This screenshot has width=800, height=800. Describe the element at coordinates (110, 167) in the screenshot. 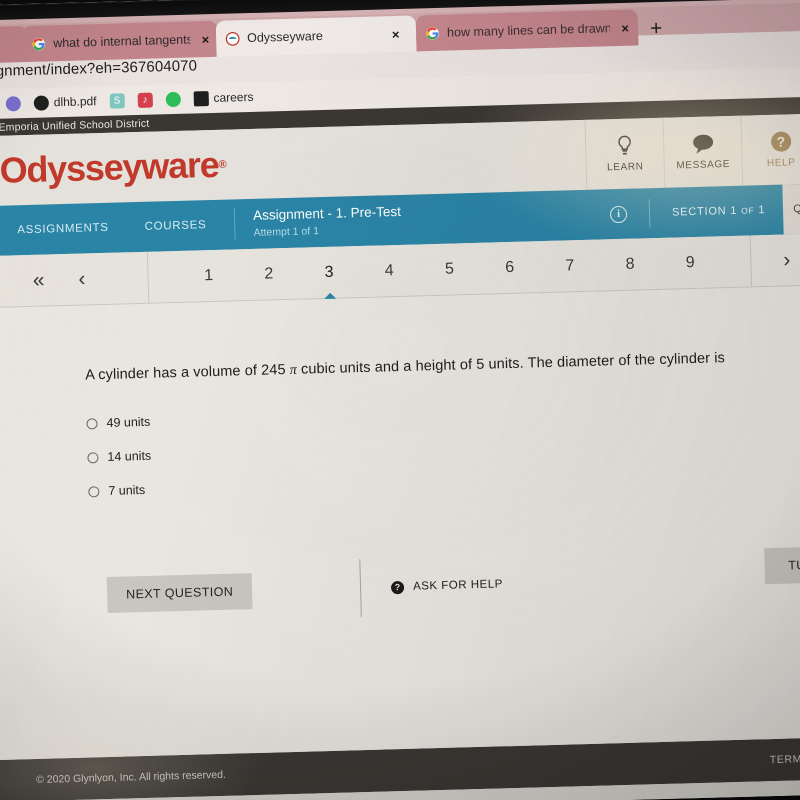

I see `logo-text: Odysseyware` at that location.